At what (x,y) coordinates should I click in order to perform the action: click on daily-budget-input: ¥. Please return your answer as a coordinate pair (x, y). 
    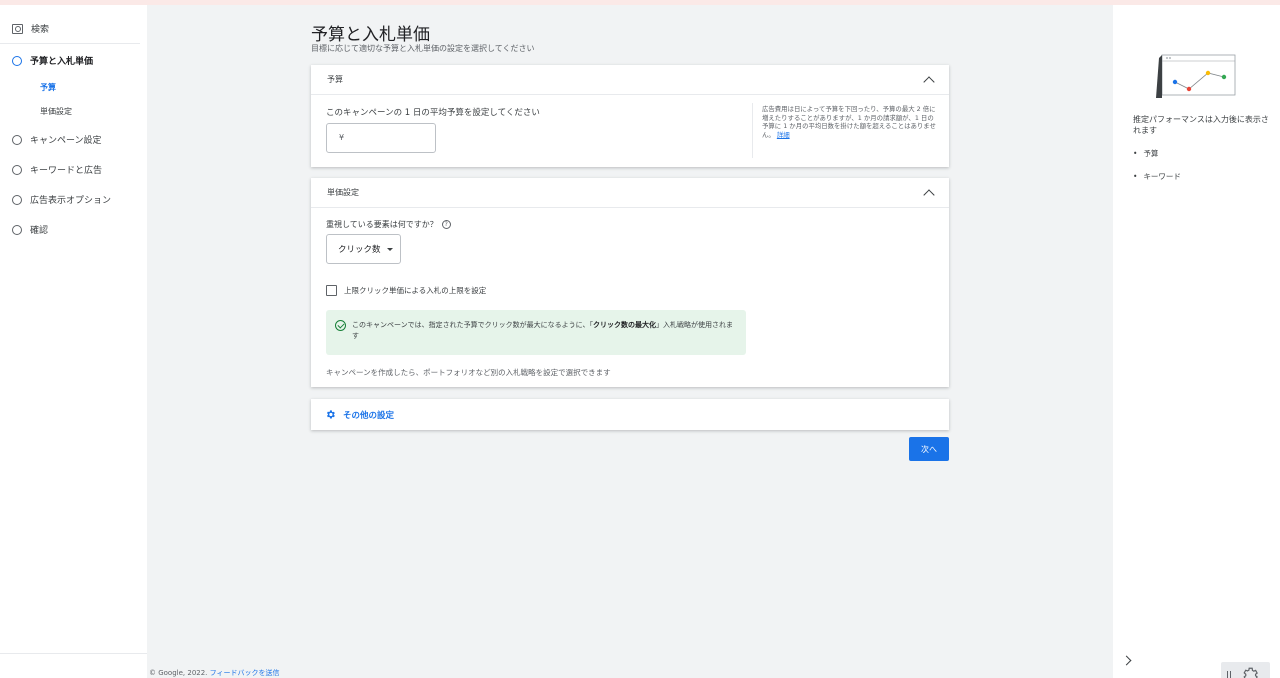
    Looking at the image, I should click on (381, 138).